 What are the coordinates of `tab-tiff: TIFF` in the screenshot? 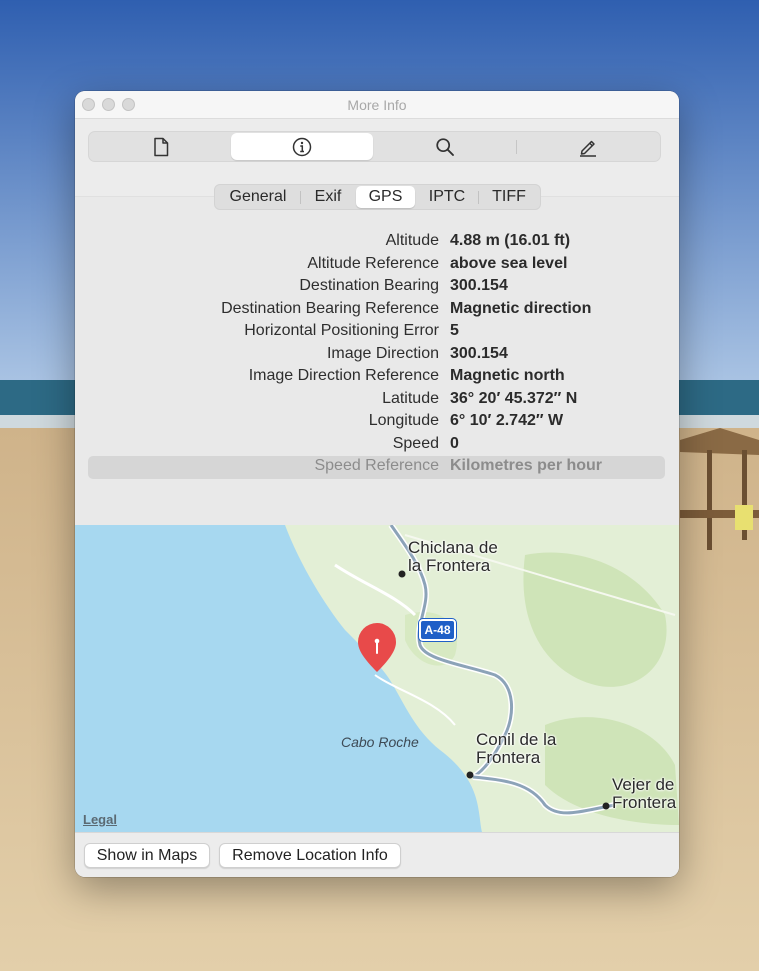 It's located at (509, 197).